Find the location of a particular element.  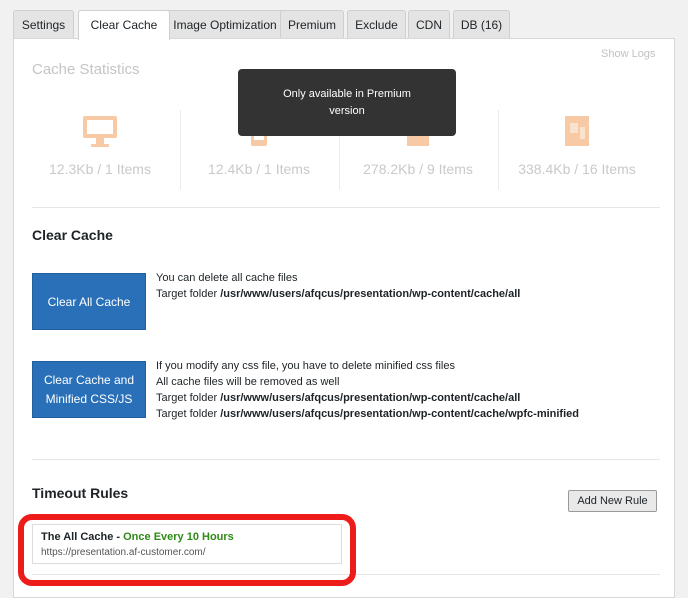

stat-js-value: 338.4Kb / 16 Items is located at coordinates (577, 169).